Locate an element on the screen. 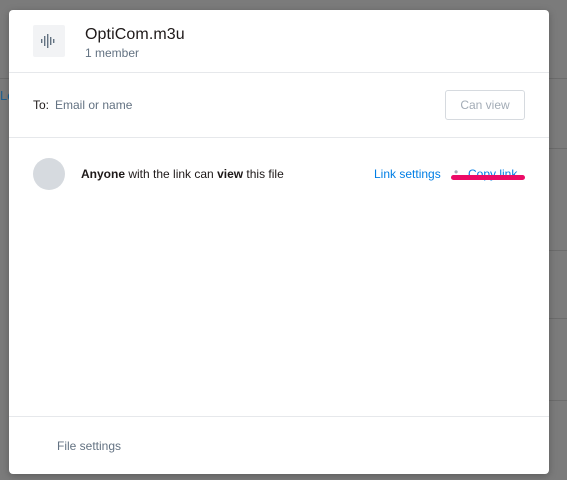 The width and height of the screenshot is (567, 480). link-access-description: Anyone with the link can view this file is located at coordinates (182, 174).